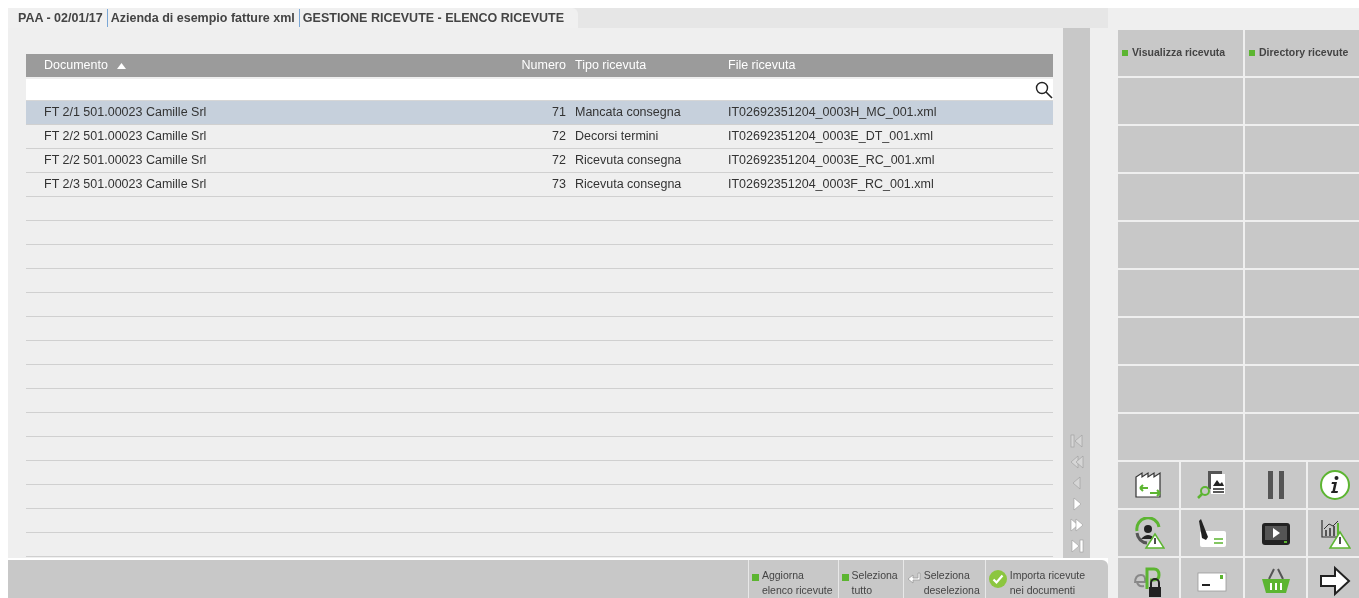 The image size is (1359, 598). Describe the element at coordinates (997, 579) in the screenshot. I see `check-icon` at that location.